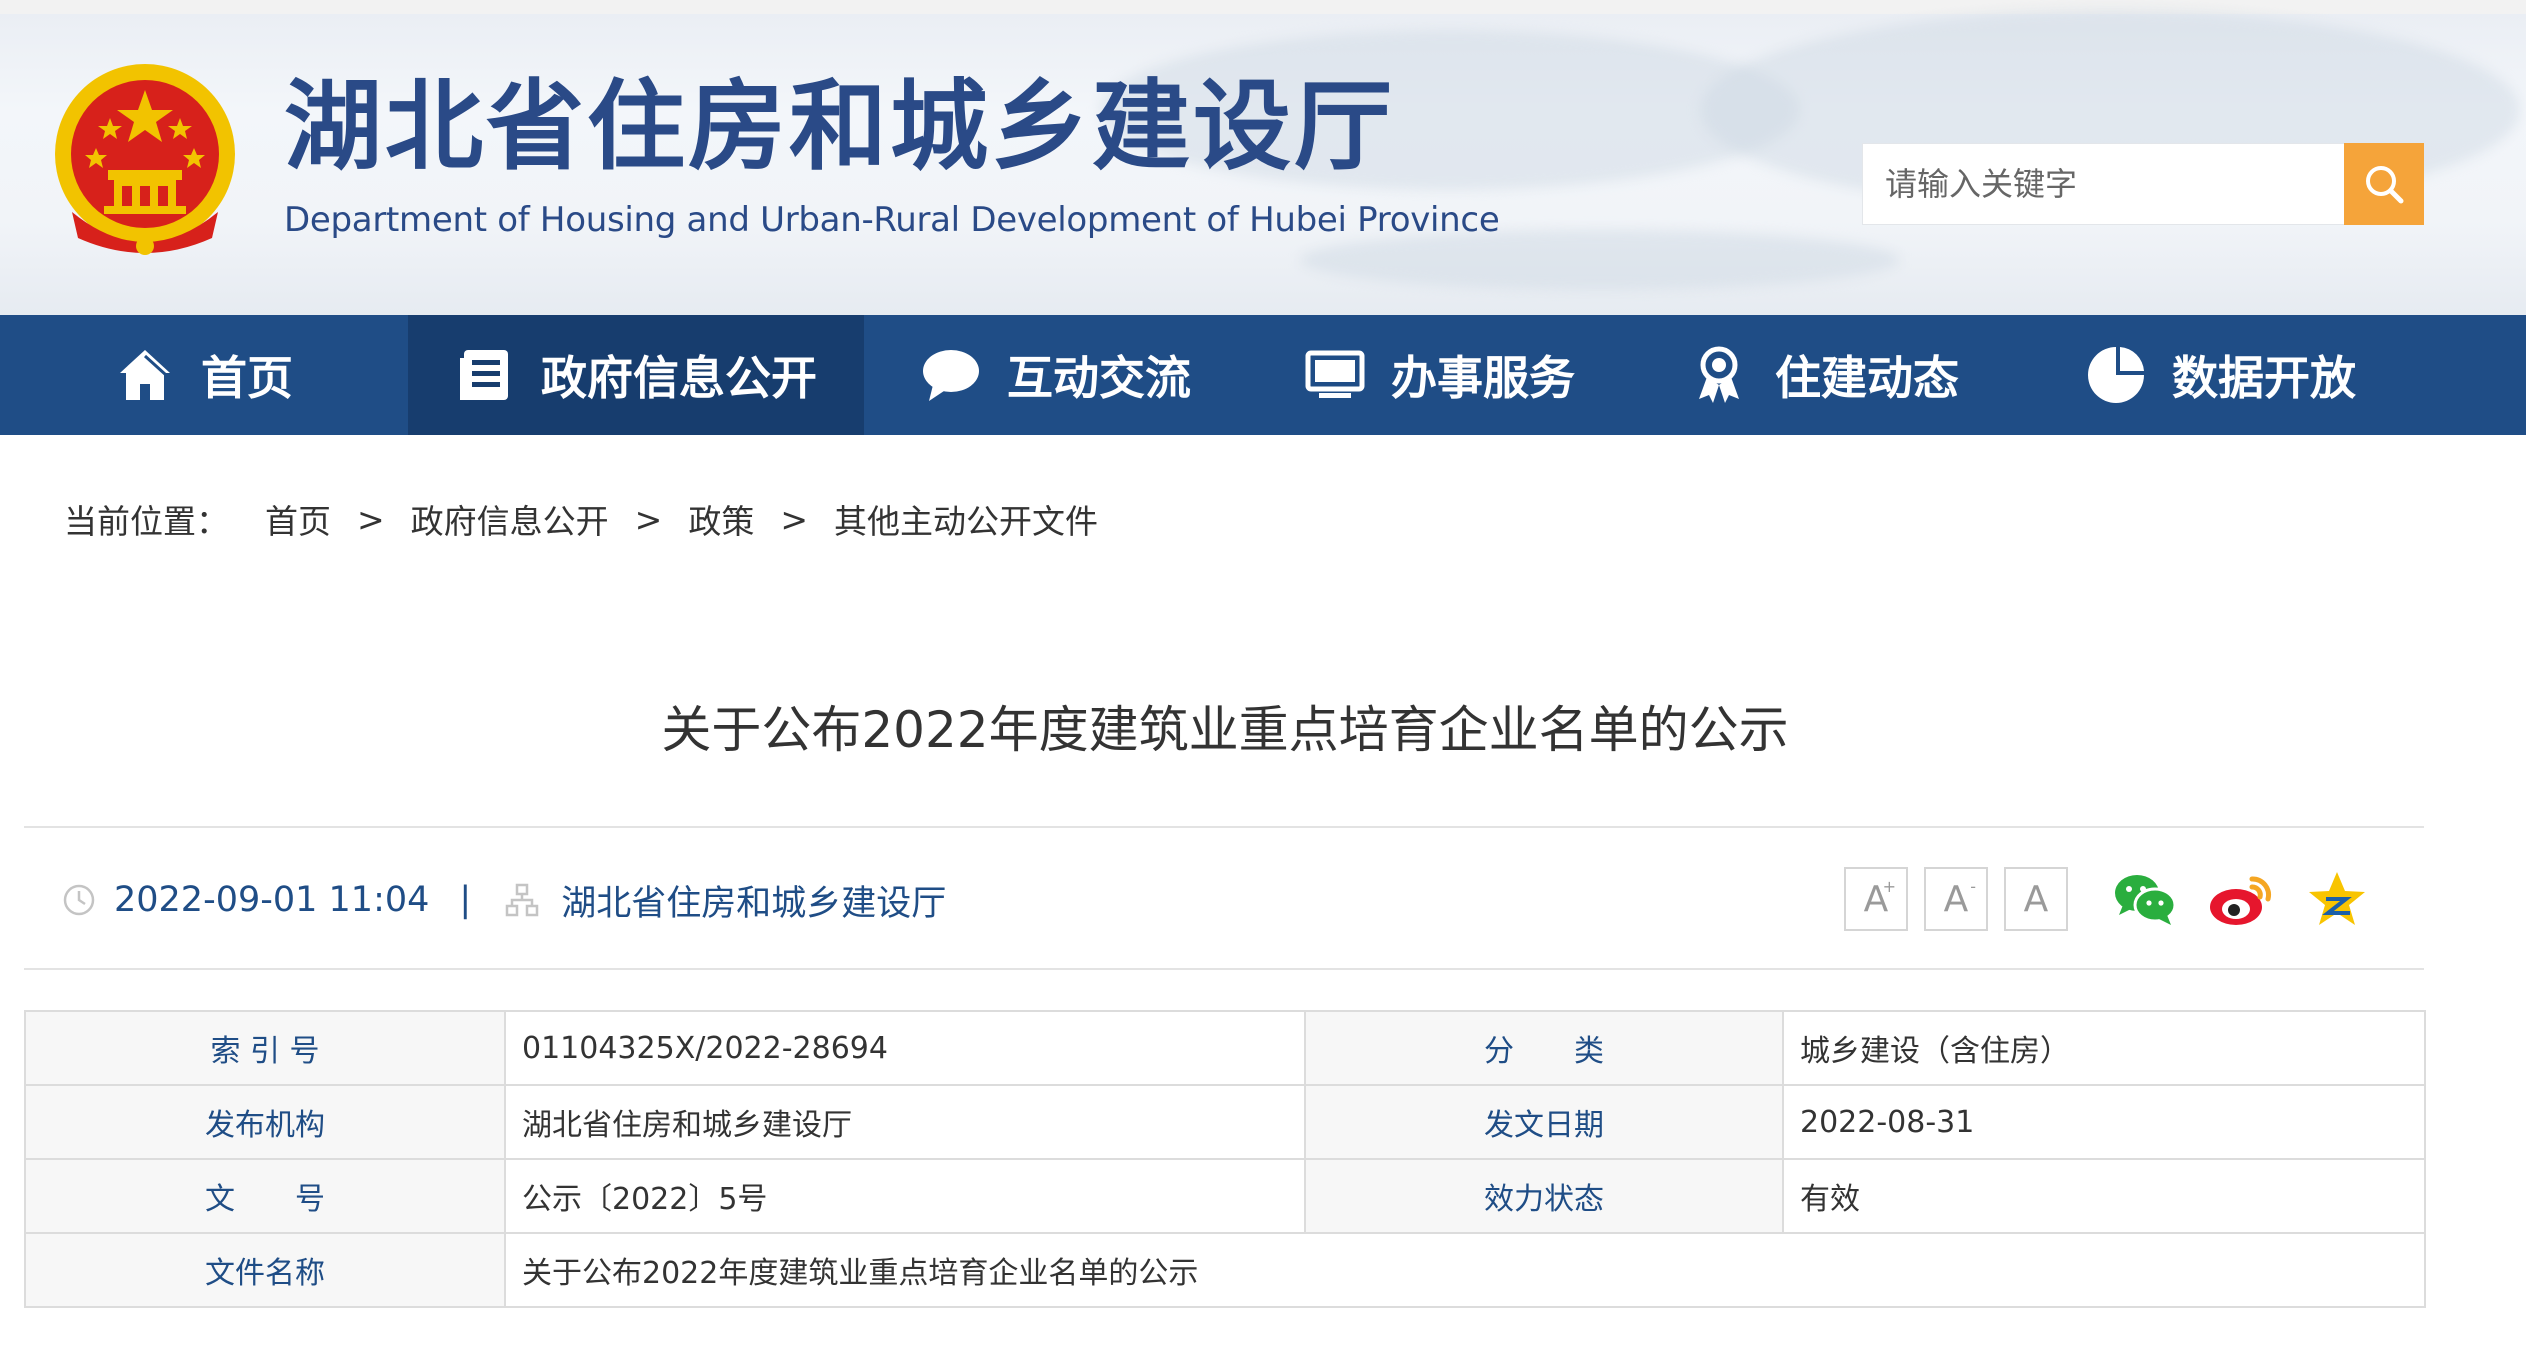 This screenshot has width=2526, height=1353. I want to click on publish-source: 湖北省住房和城乡建设厅, so click(754, 903).